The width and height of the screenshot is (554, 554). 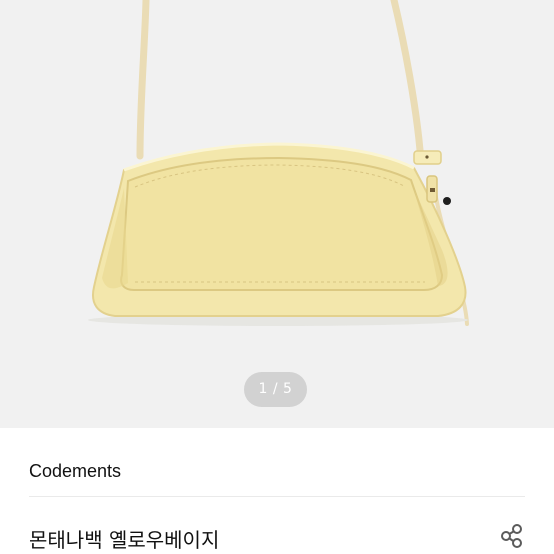 What do you see at coordinates (75, 471) in the screenshot?
I see `brand-name: Codements` at bounding box center [75, 471].